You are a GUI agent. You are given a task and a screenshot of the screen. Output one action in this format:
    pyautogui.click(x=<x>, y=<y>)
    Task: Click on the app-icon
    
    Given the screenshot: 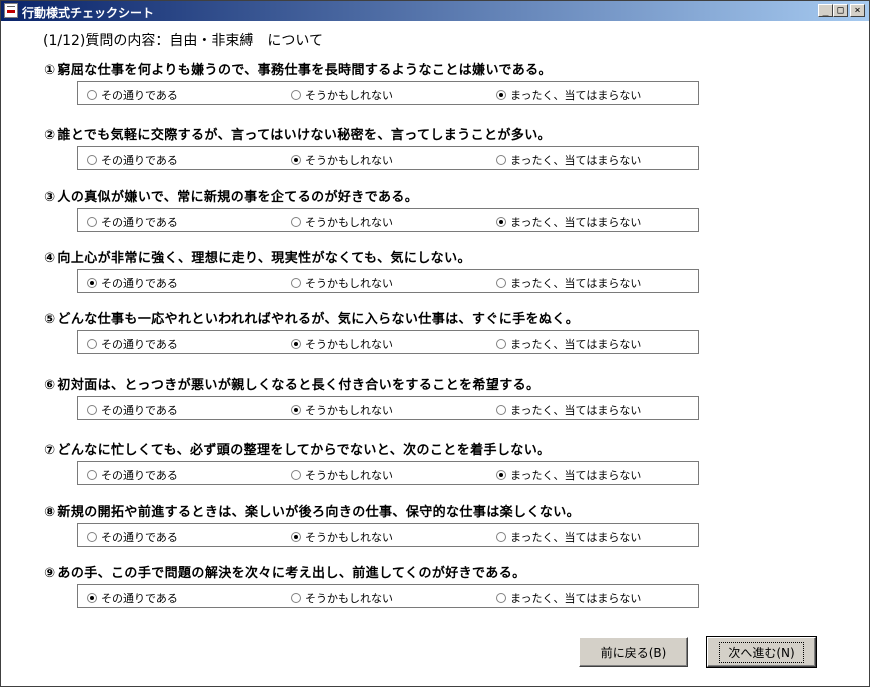 What is the action you would take?
    pyautogui.click(x=11, y=10)
    